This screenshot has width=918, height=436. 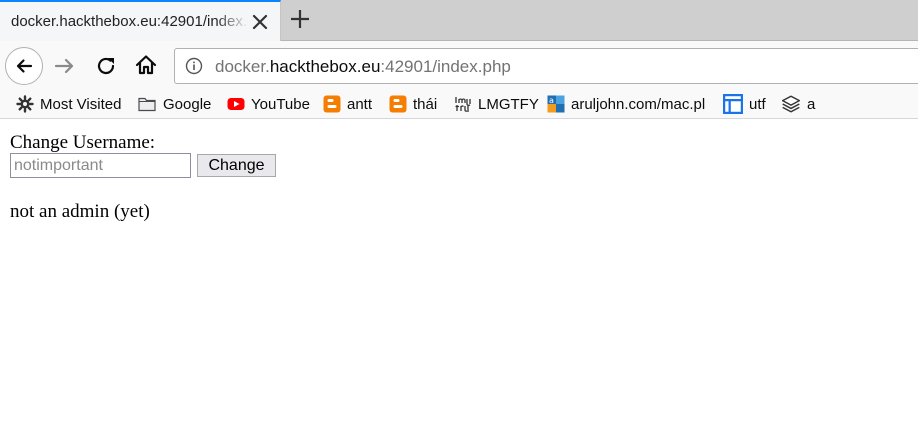 I want to click on bookmark-thai: thái, so click(x=413, y=104).